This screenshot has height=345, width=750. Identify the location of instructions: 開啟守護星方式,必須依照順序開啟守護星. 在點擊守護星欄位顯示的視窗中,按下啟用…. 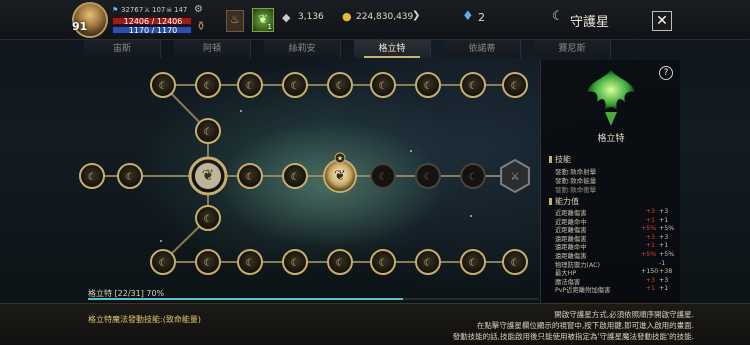
(544, 325).